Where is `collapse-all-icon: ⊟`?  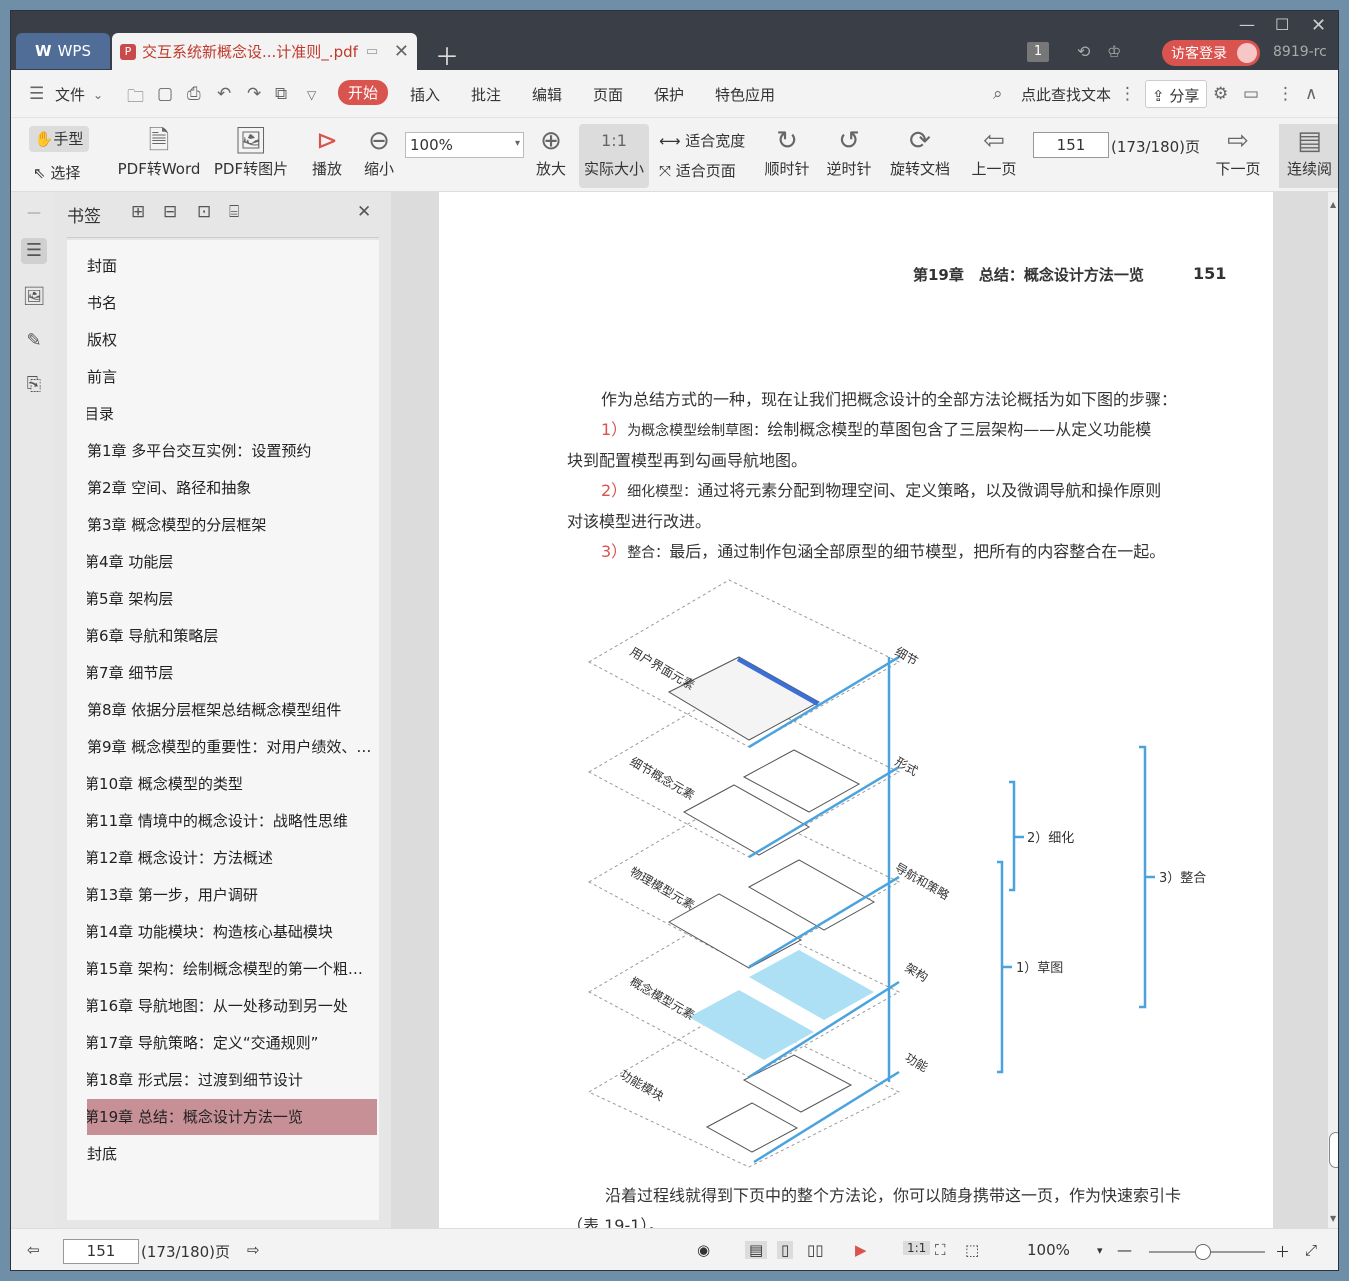 collapse-all-icon: ⊟ is located at coordinates (170, 212).